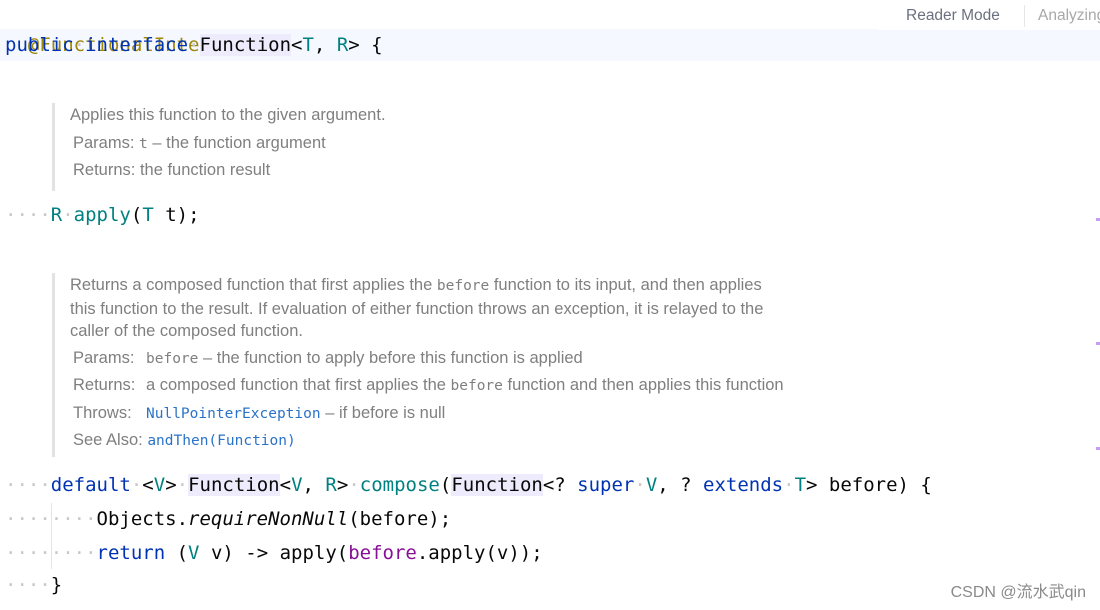 This screenshot has height=610, width=1100. What do you see at coordinates (268, 519) in the screenshot?
I see `static-method-call: requireNonNull` at bounding box center [268, 519].